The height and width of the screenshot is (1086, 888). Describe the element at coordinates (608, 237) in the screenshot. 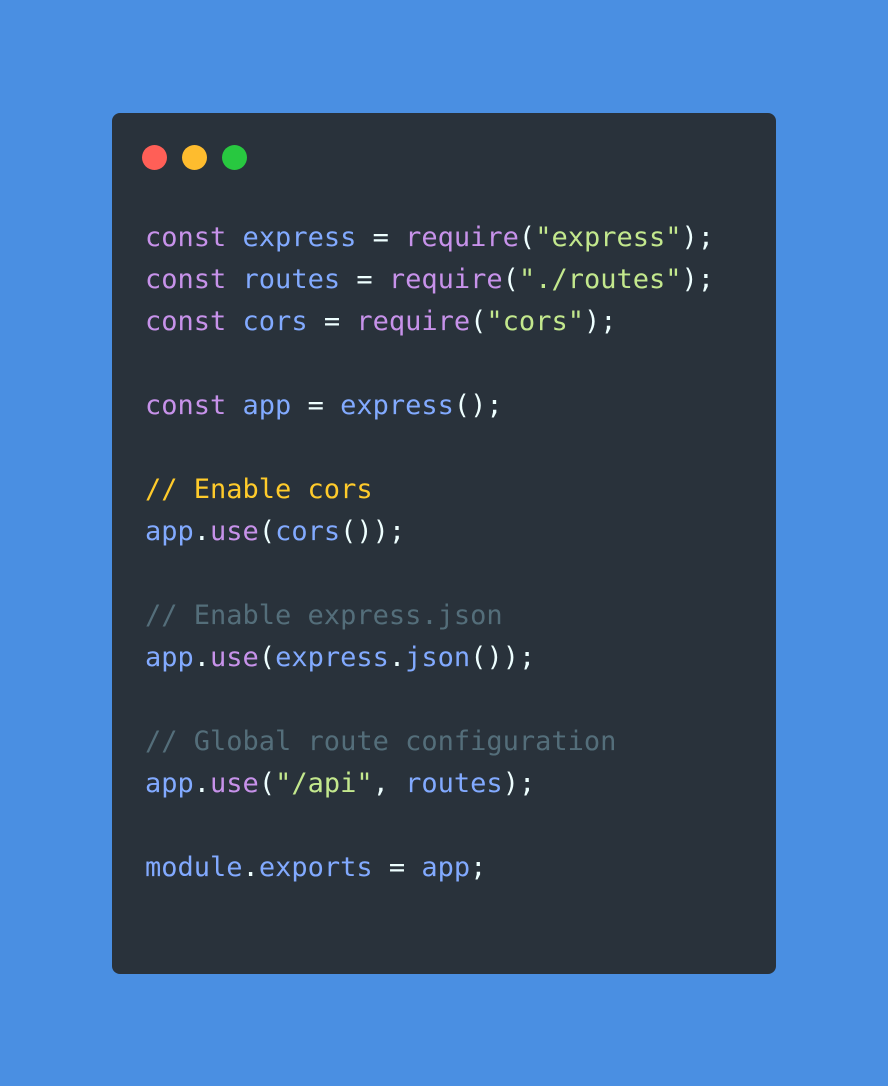

I see `code-token-string: "express"` at that location.